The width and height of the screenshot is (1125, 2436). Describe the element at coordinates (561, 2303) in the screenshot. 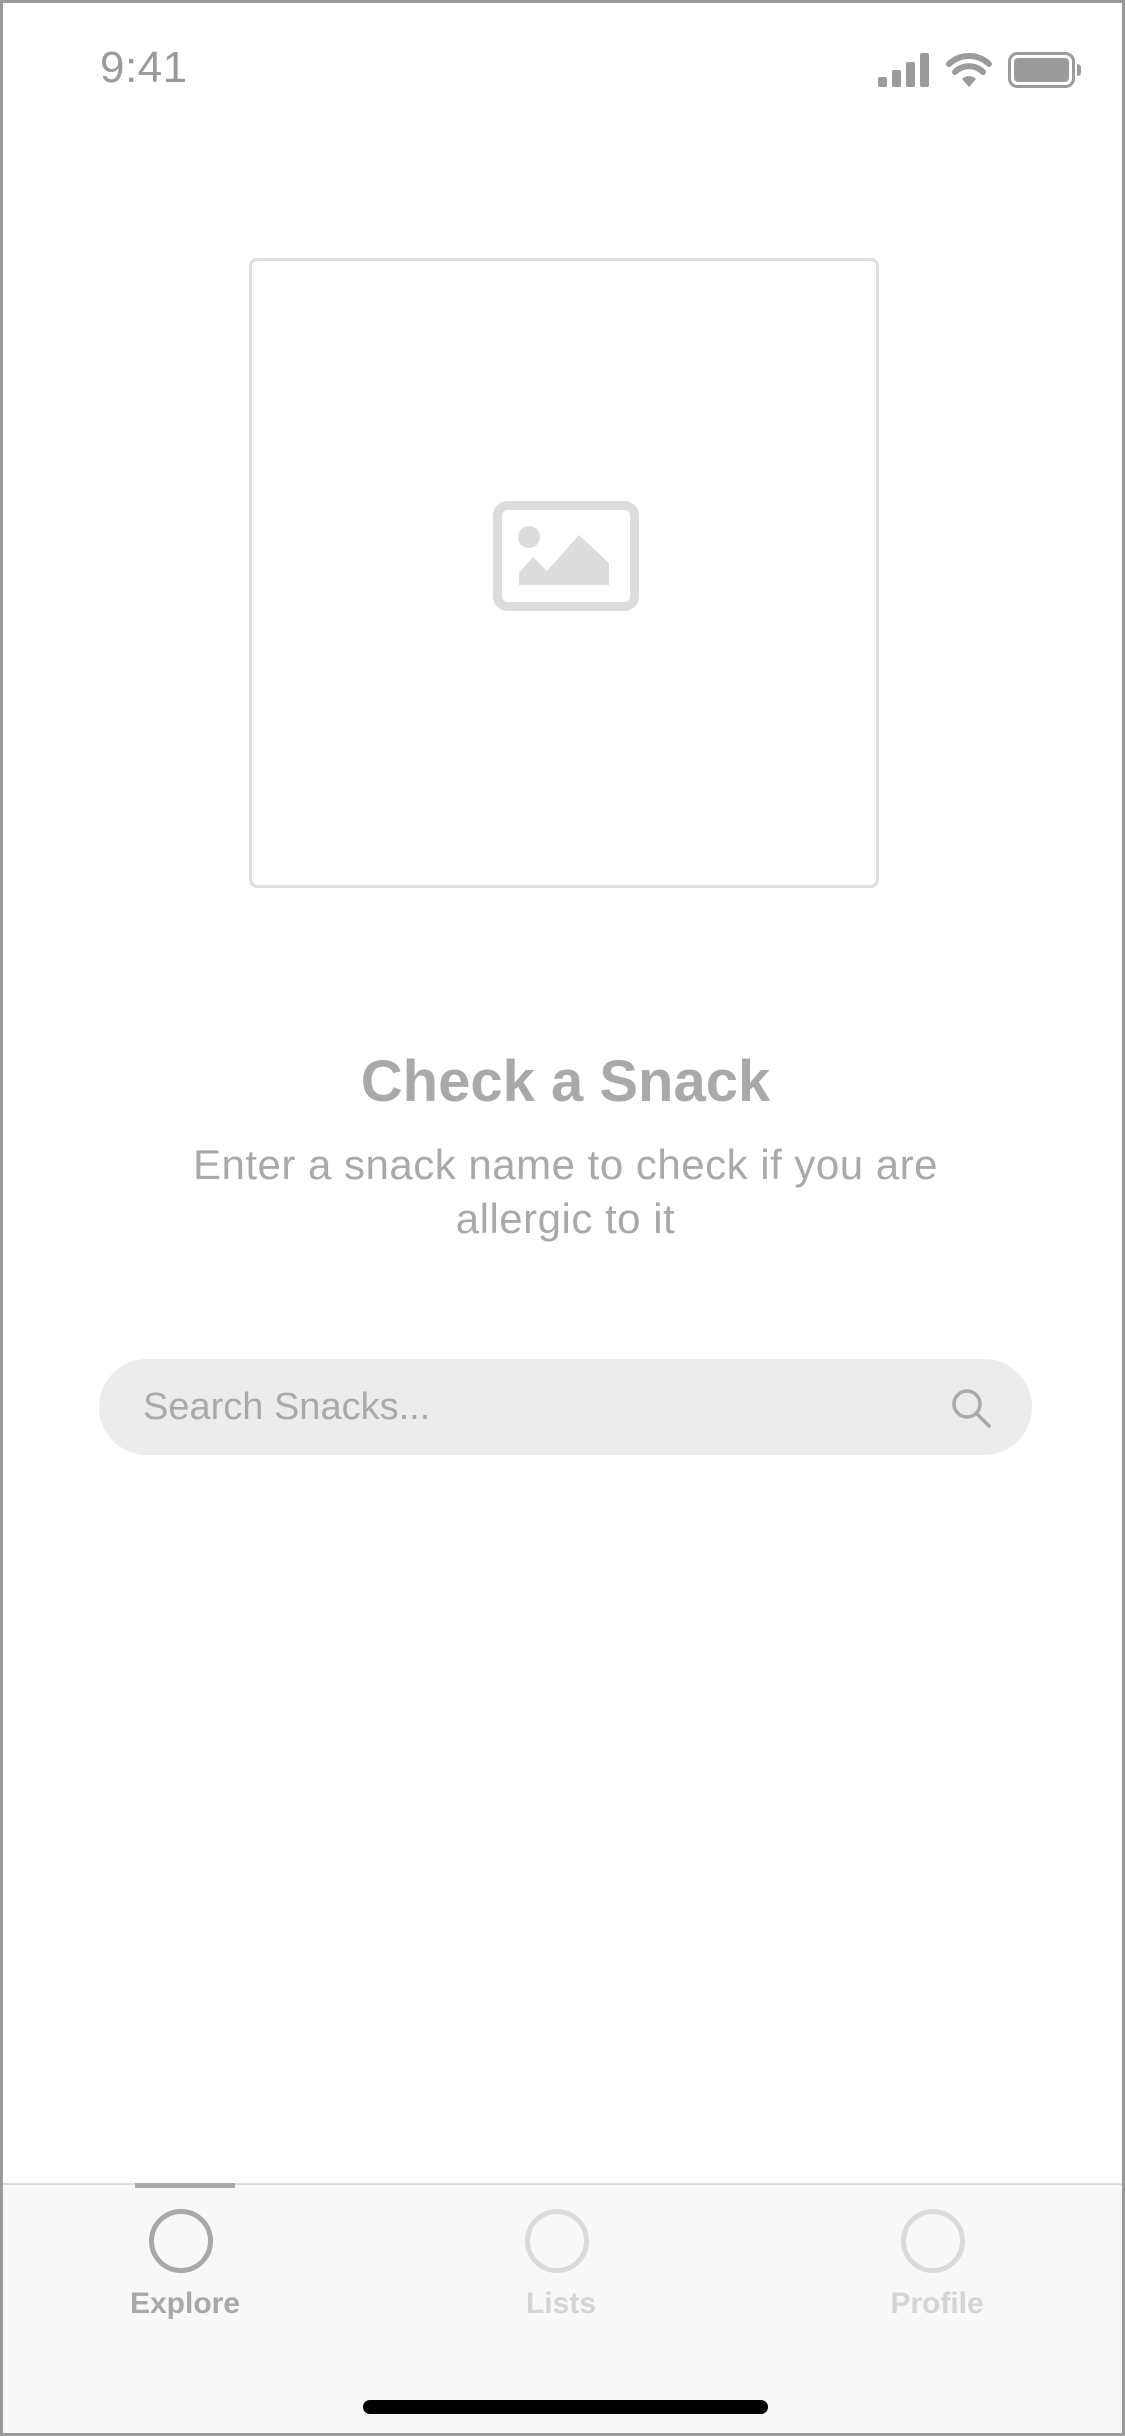

I see `tab-label-lists: Lists` at that location.